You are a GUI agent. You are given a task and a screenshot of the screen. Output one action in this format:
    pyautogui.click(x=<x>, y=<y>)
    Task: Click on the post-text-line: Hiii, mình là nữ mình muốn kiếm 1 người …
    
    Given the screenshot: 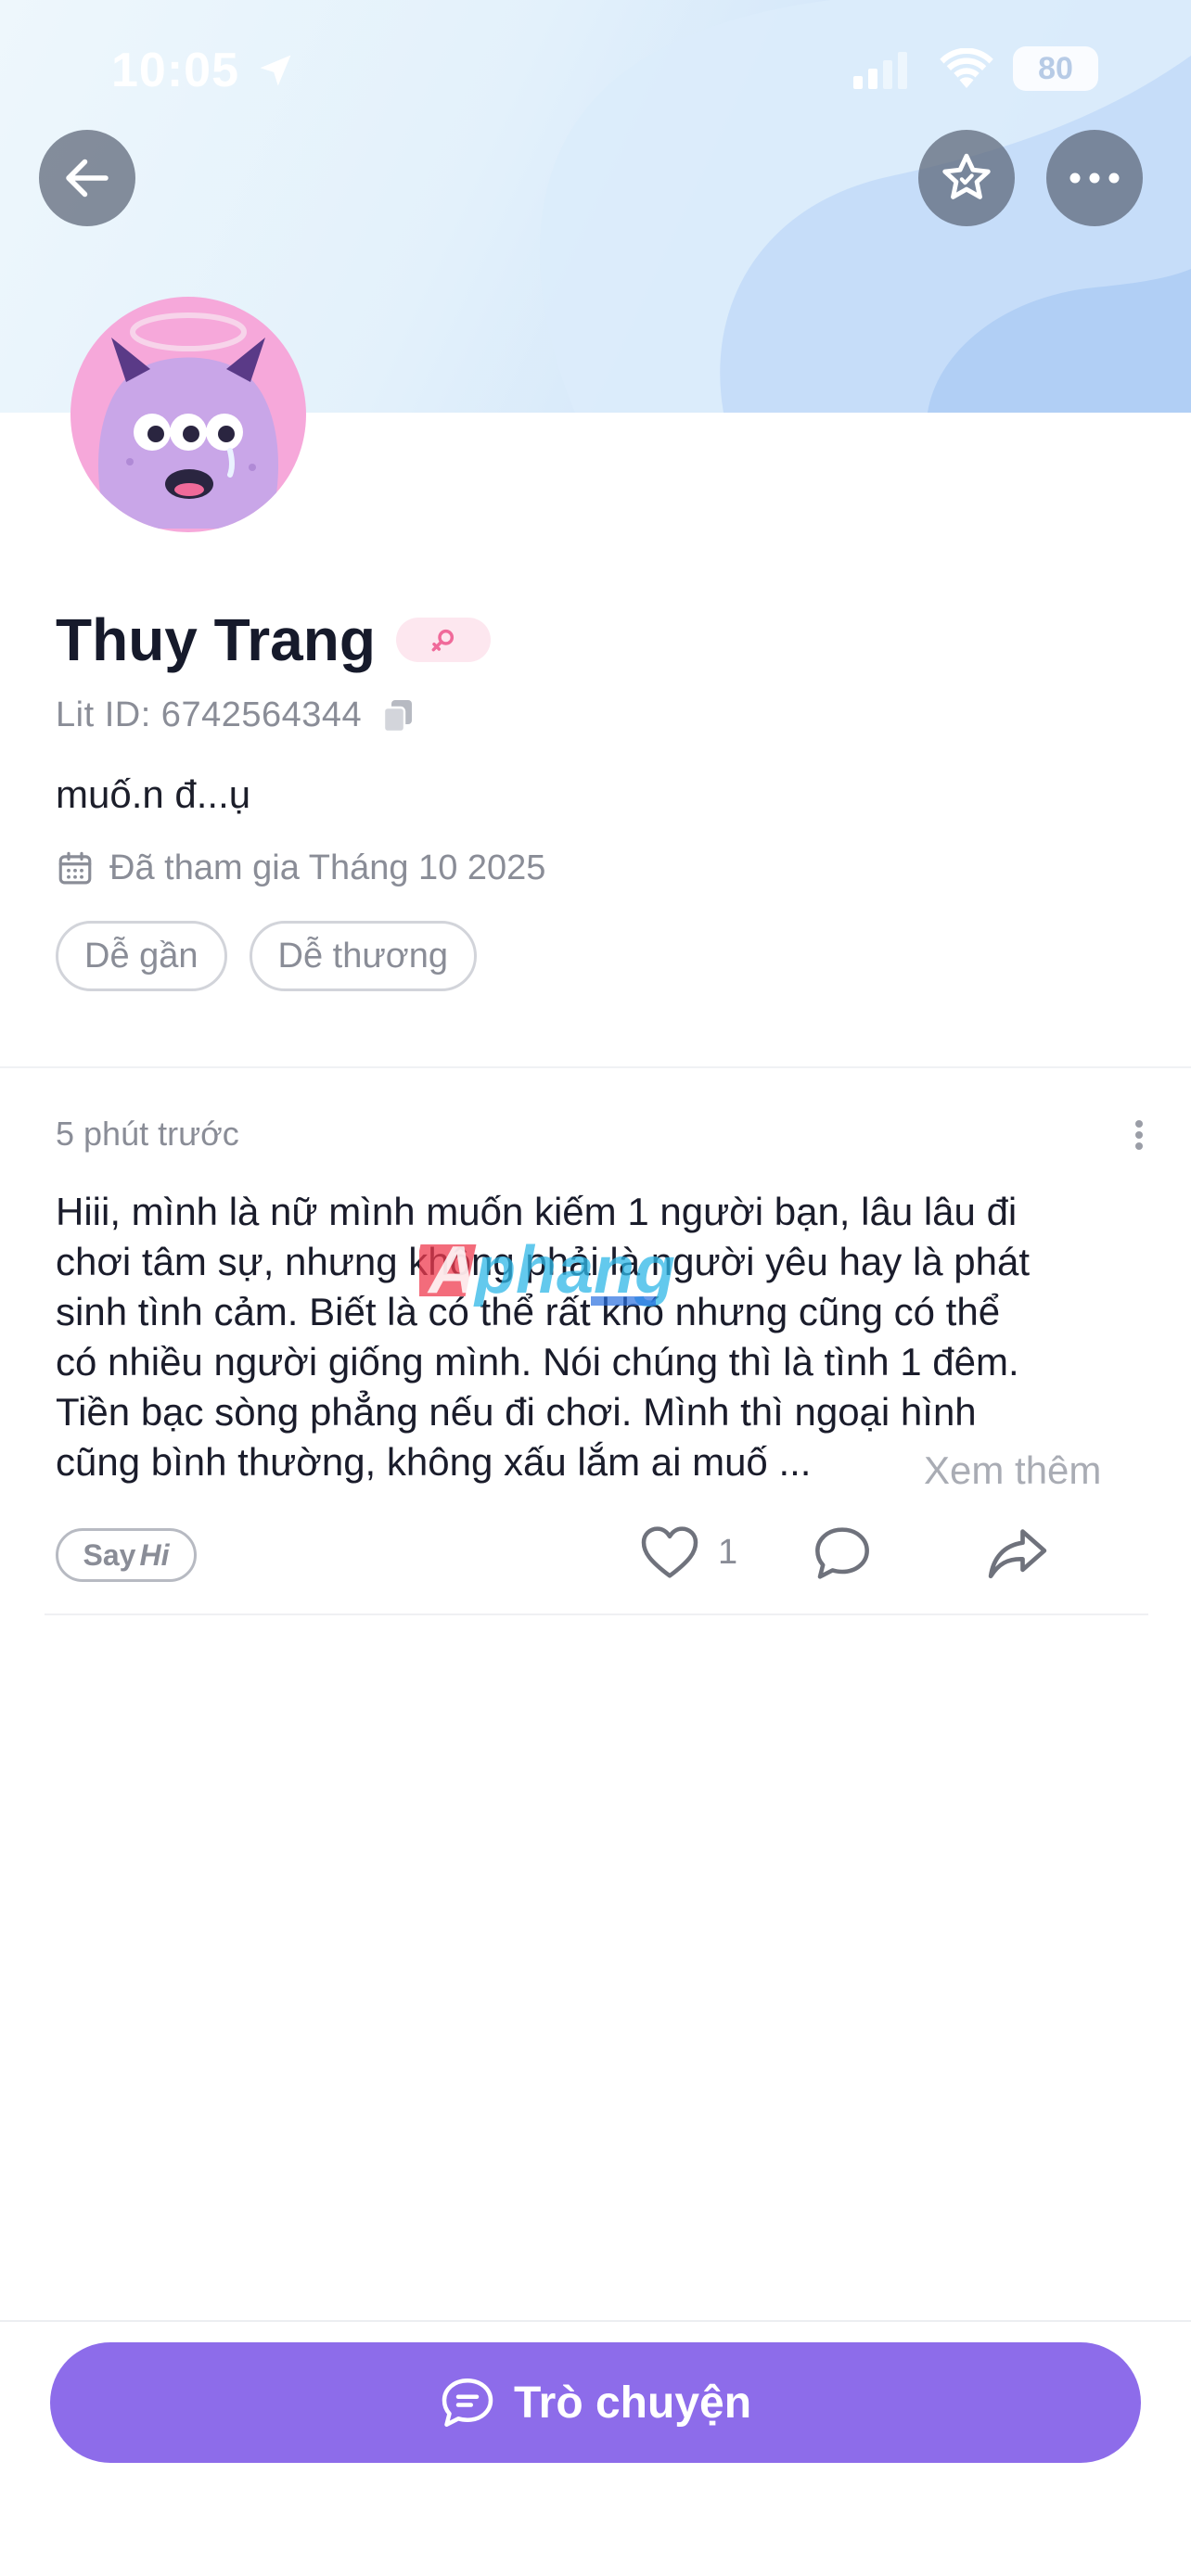 What is the action you would take?
    pyautogui.click(x=537, y=1211)
    